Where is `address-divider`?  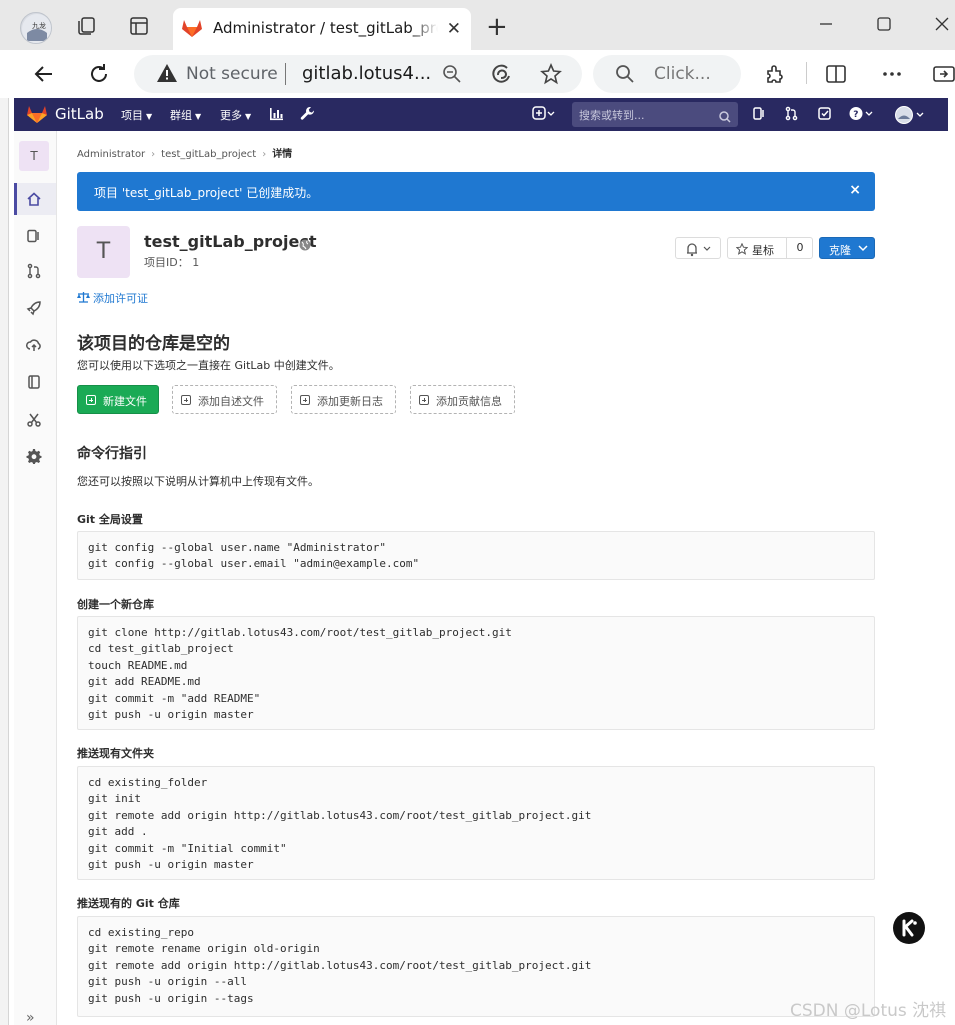
address-divider is located at coordinates (285, 74).